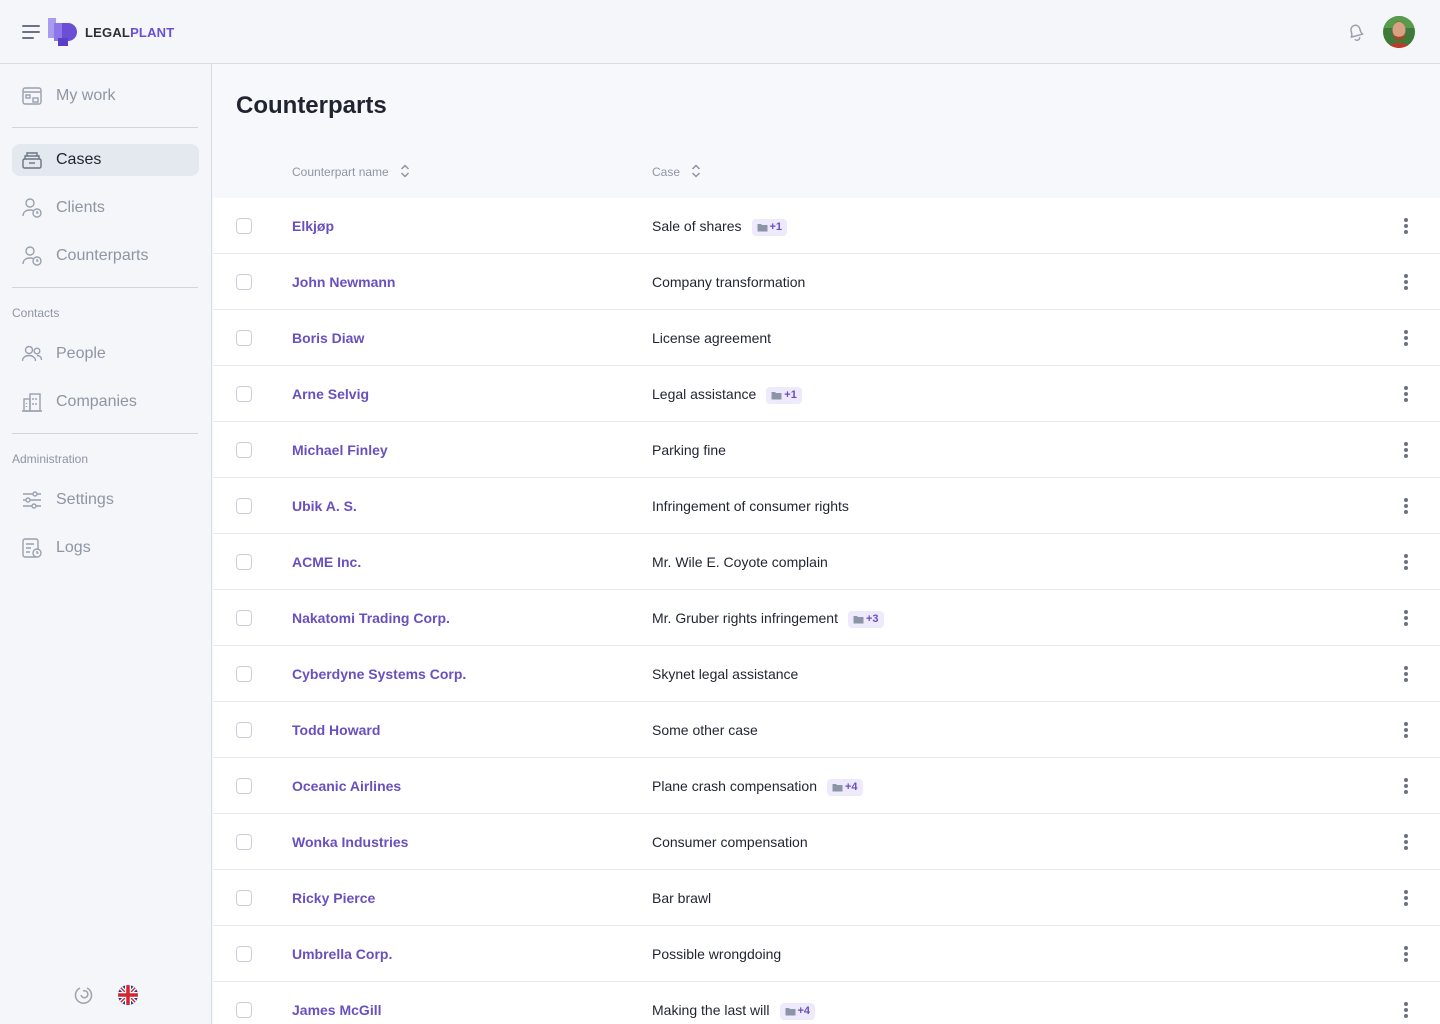 The height and width of the screenshot is (1024, 1440). What do you see at coordinates (105, 96) in the screenshot?
I see `sidebar-item-my-work: My work` at bounding box center [105, 96].